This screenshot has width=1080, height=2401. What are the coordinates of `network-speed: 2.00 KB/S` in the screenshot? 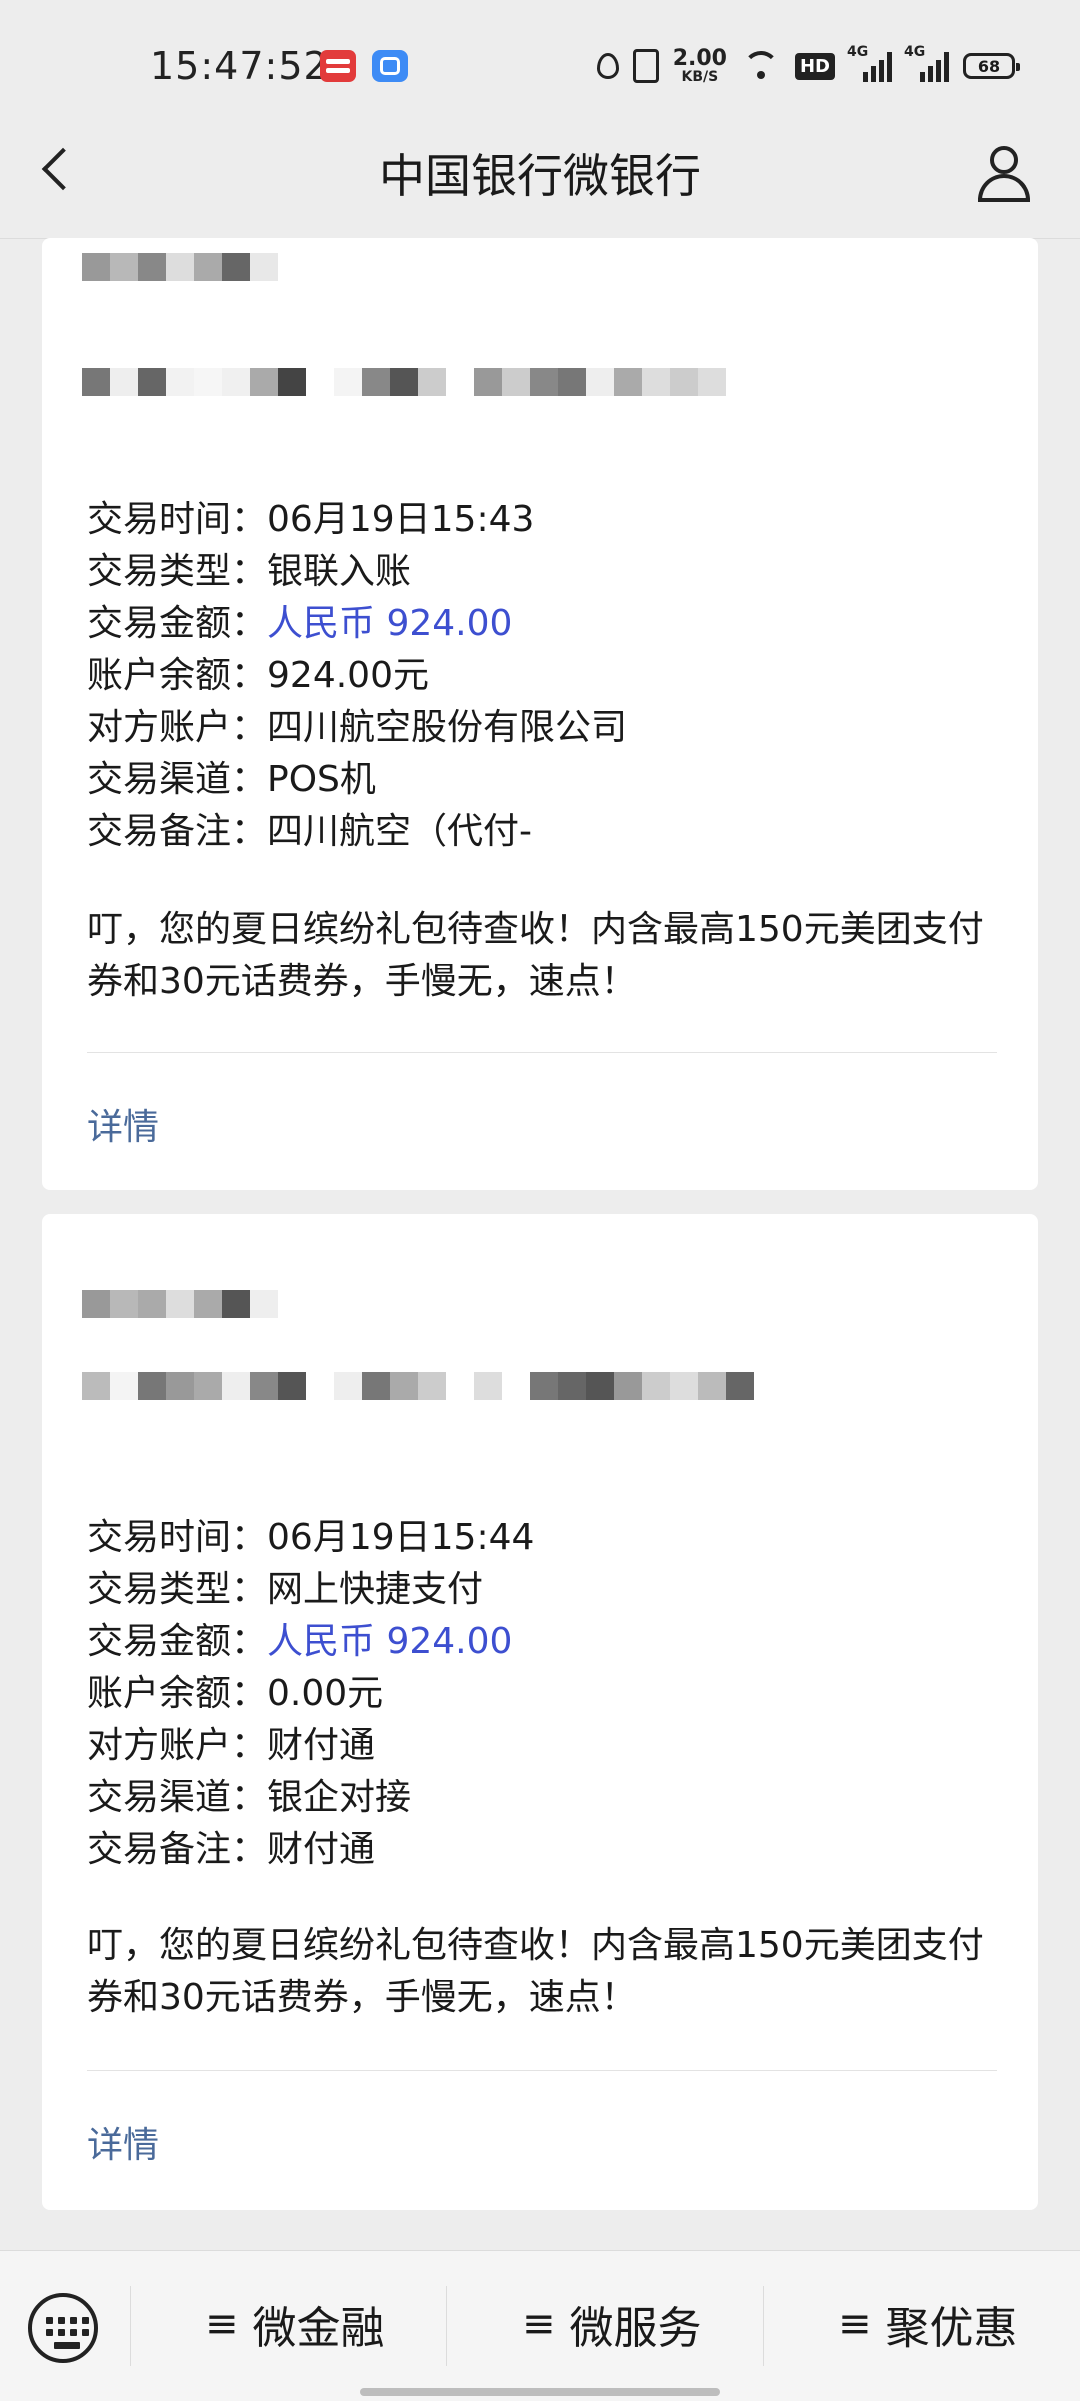 It's located at (699, 65).